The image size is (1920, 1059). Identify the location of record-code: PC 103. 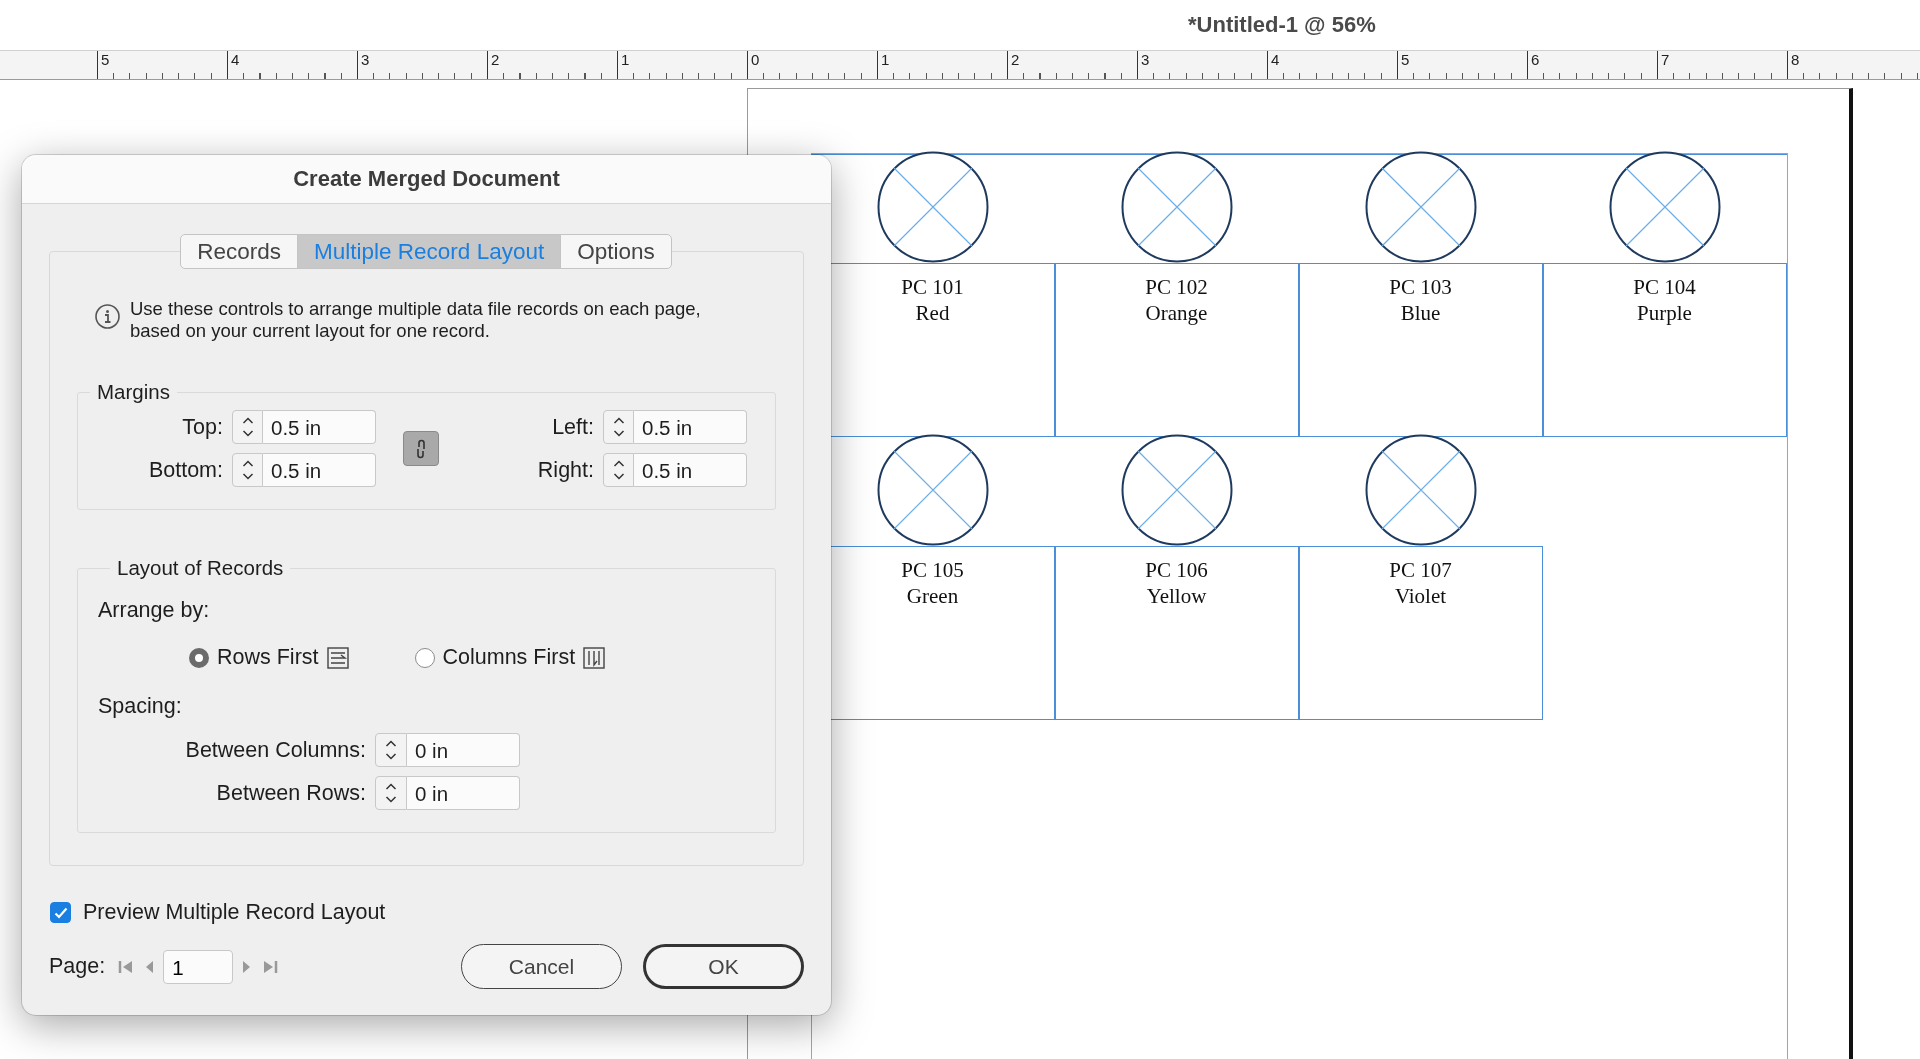
(1420, 287).